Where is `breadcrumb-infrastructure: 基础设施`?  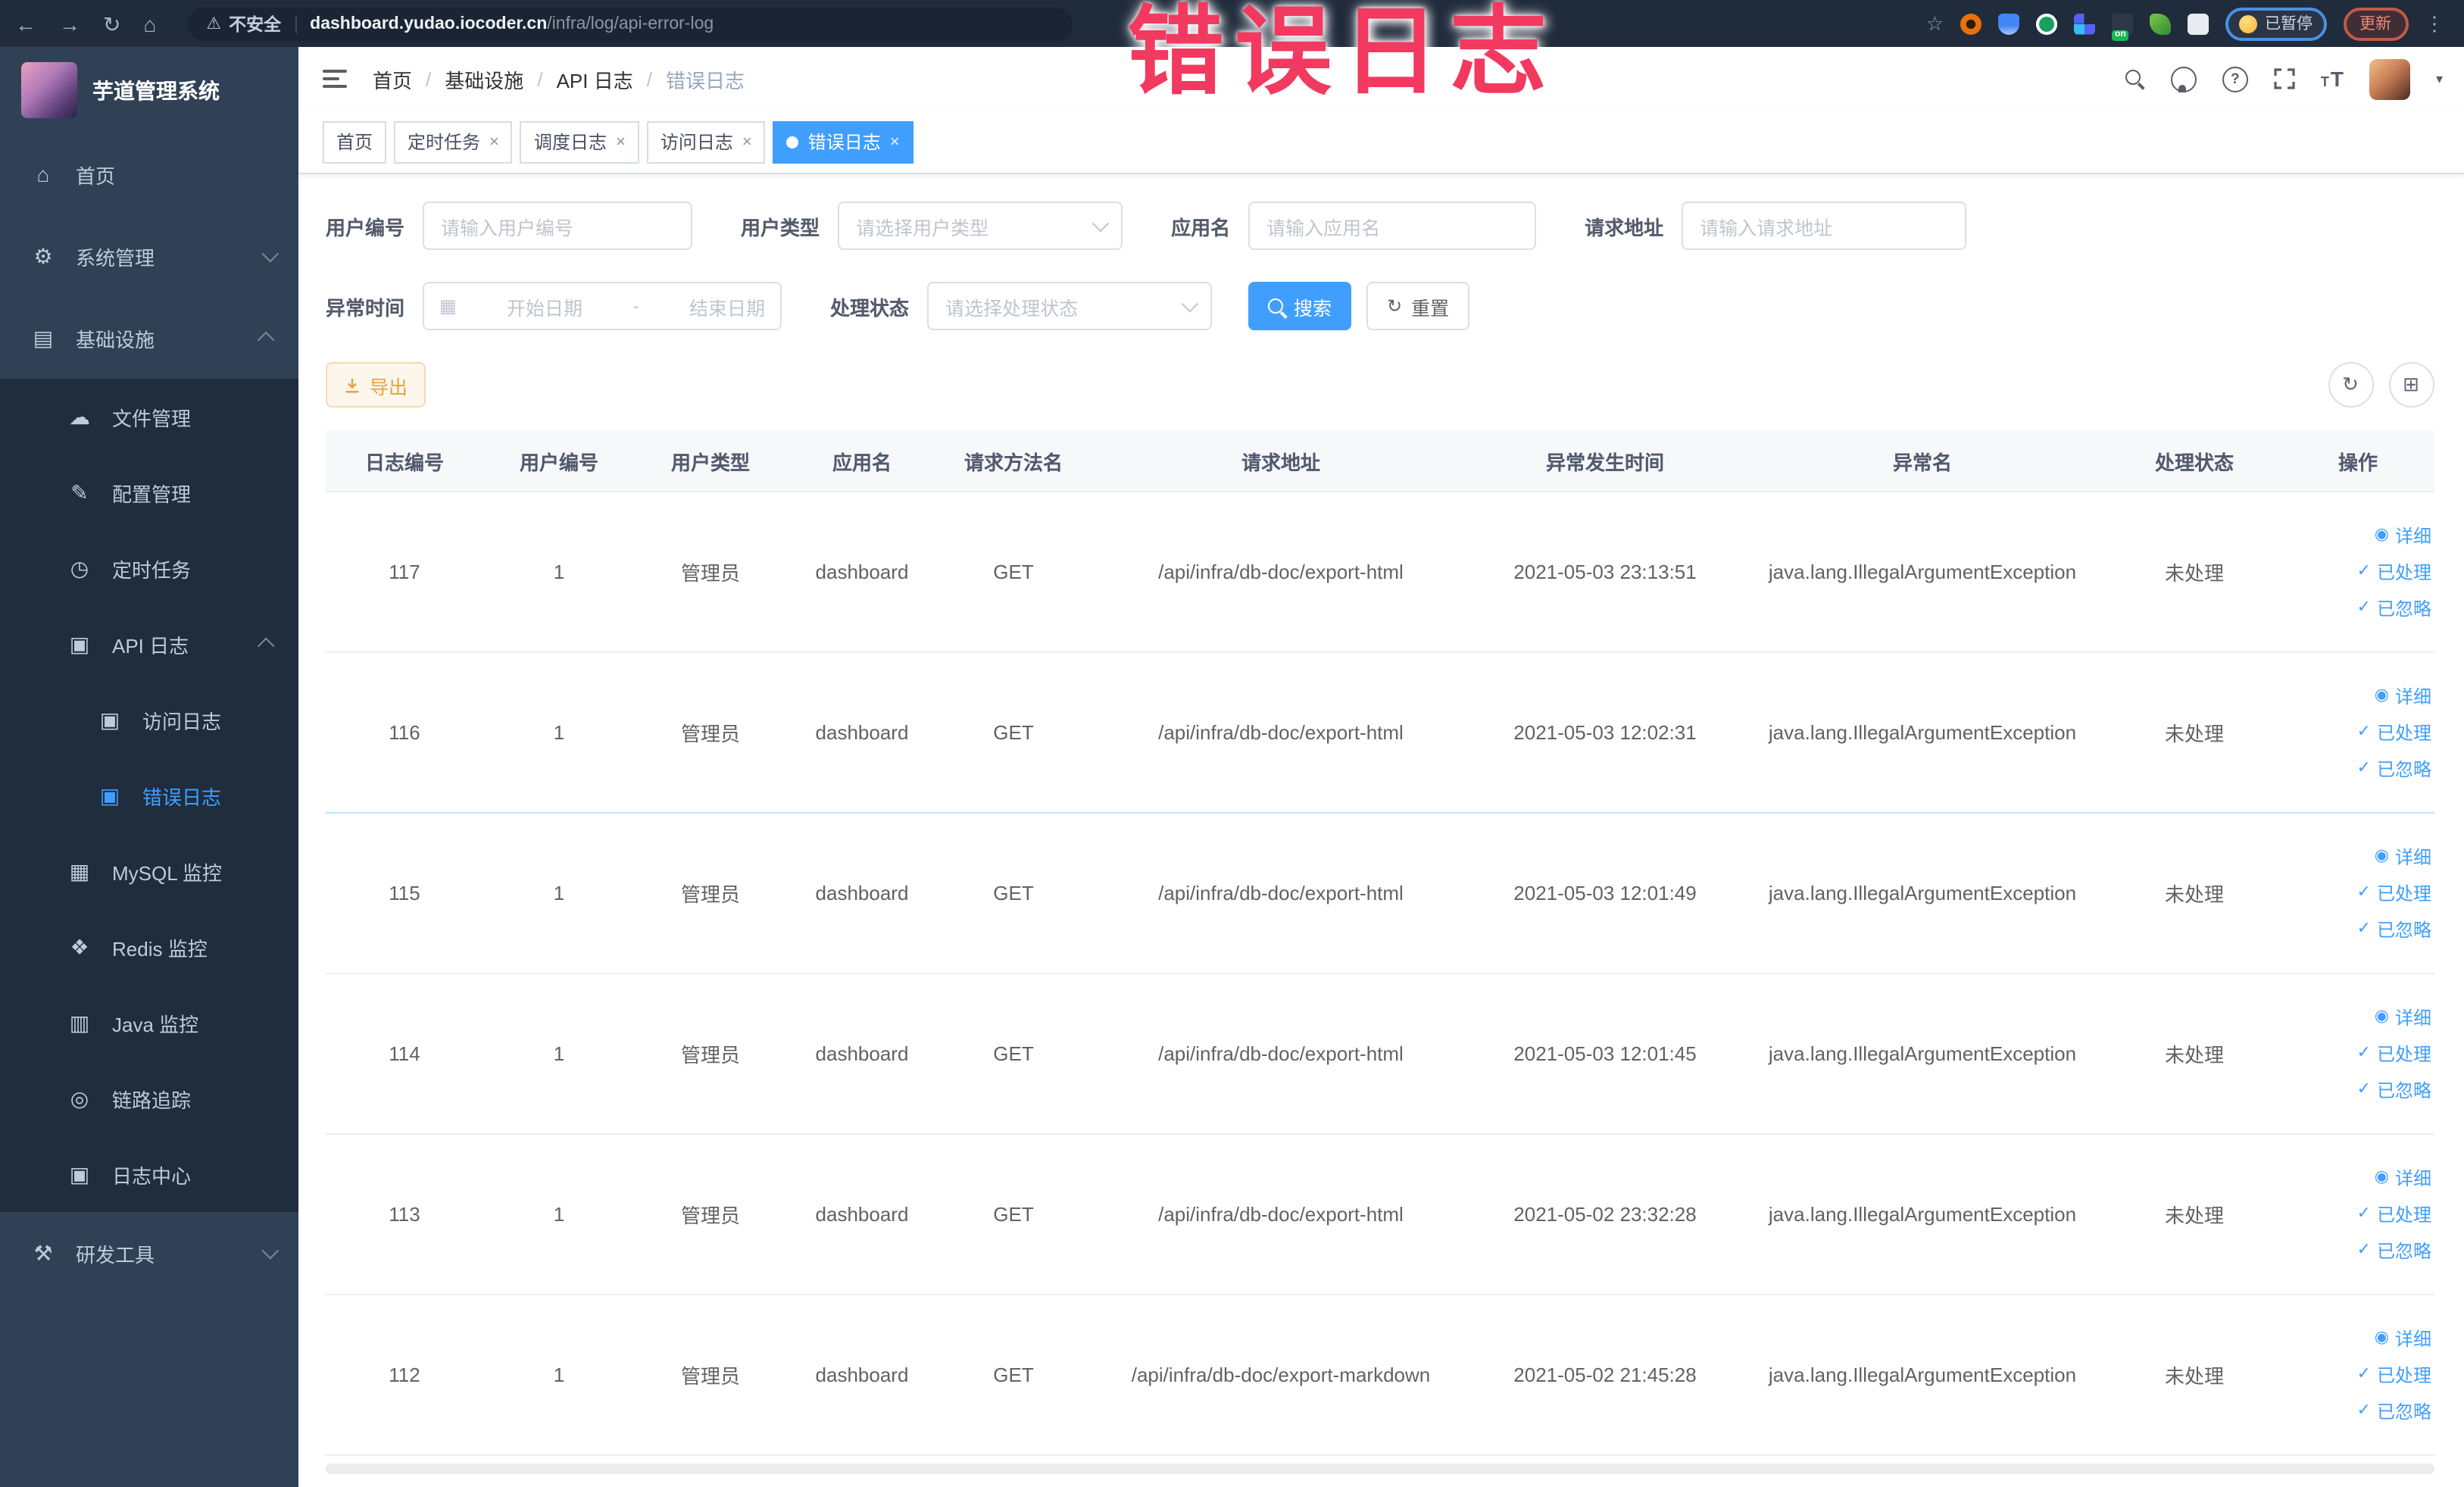
breadcrumb-infrastructure: 基础设施 is located at coordinates (484, 78).